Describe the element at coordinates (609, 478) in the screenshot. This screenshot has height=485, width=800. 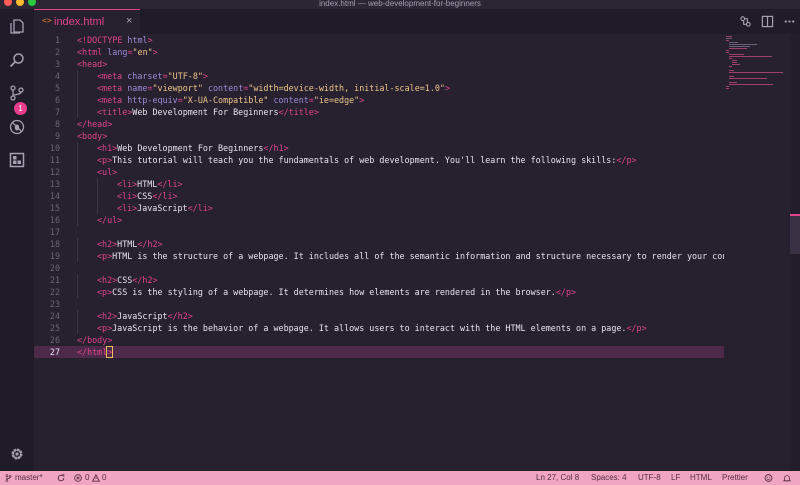
I see `indentation-setting: Spaces: 4` at that location.